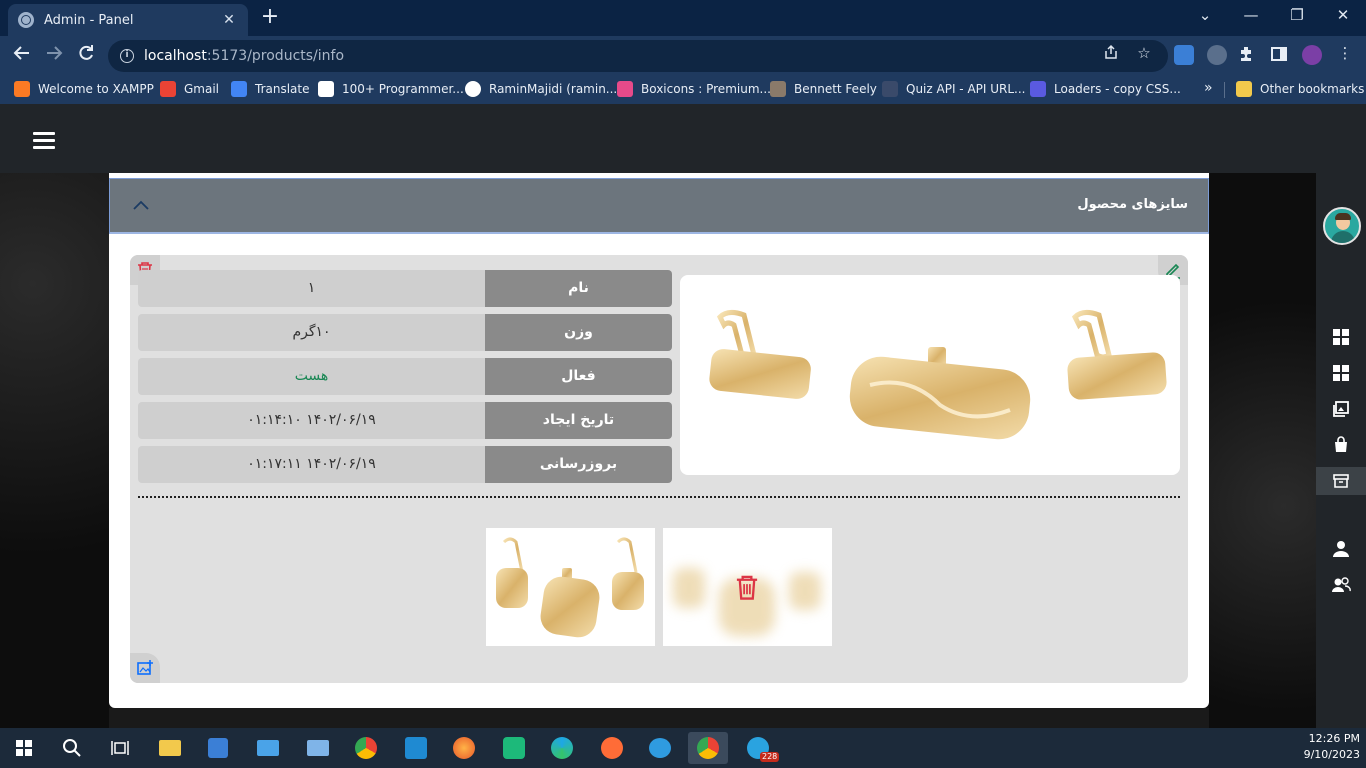  Describe the element at coordinates (1144, 53) in the screenshot. I see `bookmark-star-icon: ☆` at that location.